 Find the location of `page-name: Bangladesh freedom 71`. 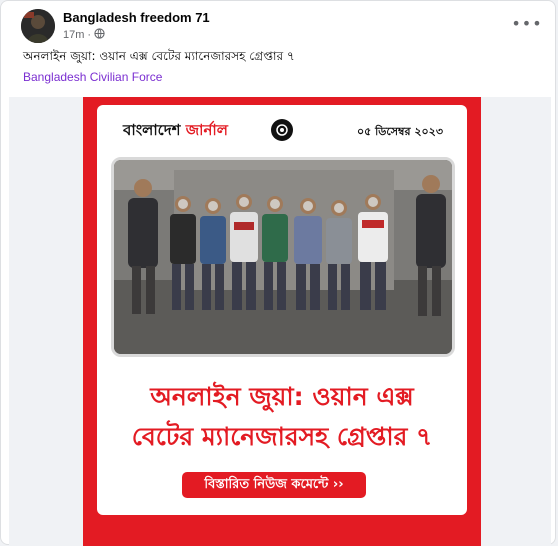

page-name: Bangladesh freedom 71 is located at coordinates (136, 17).